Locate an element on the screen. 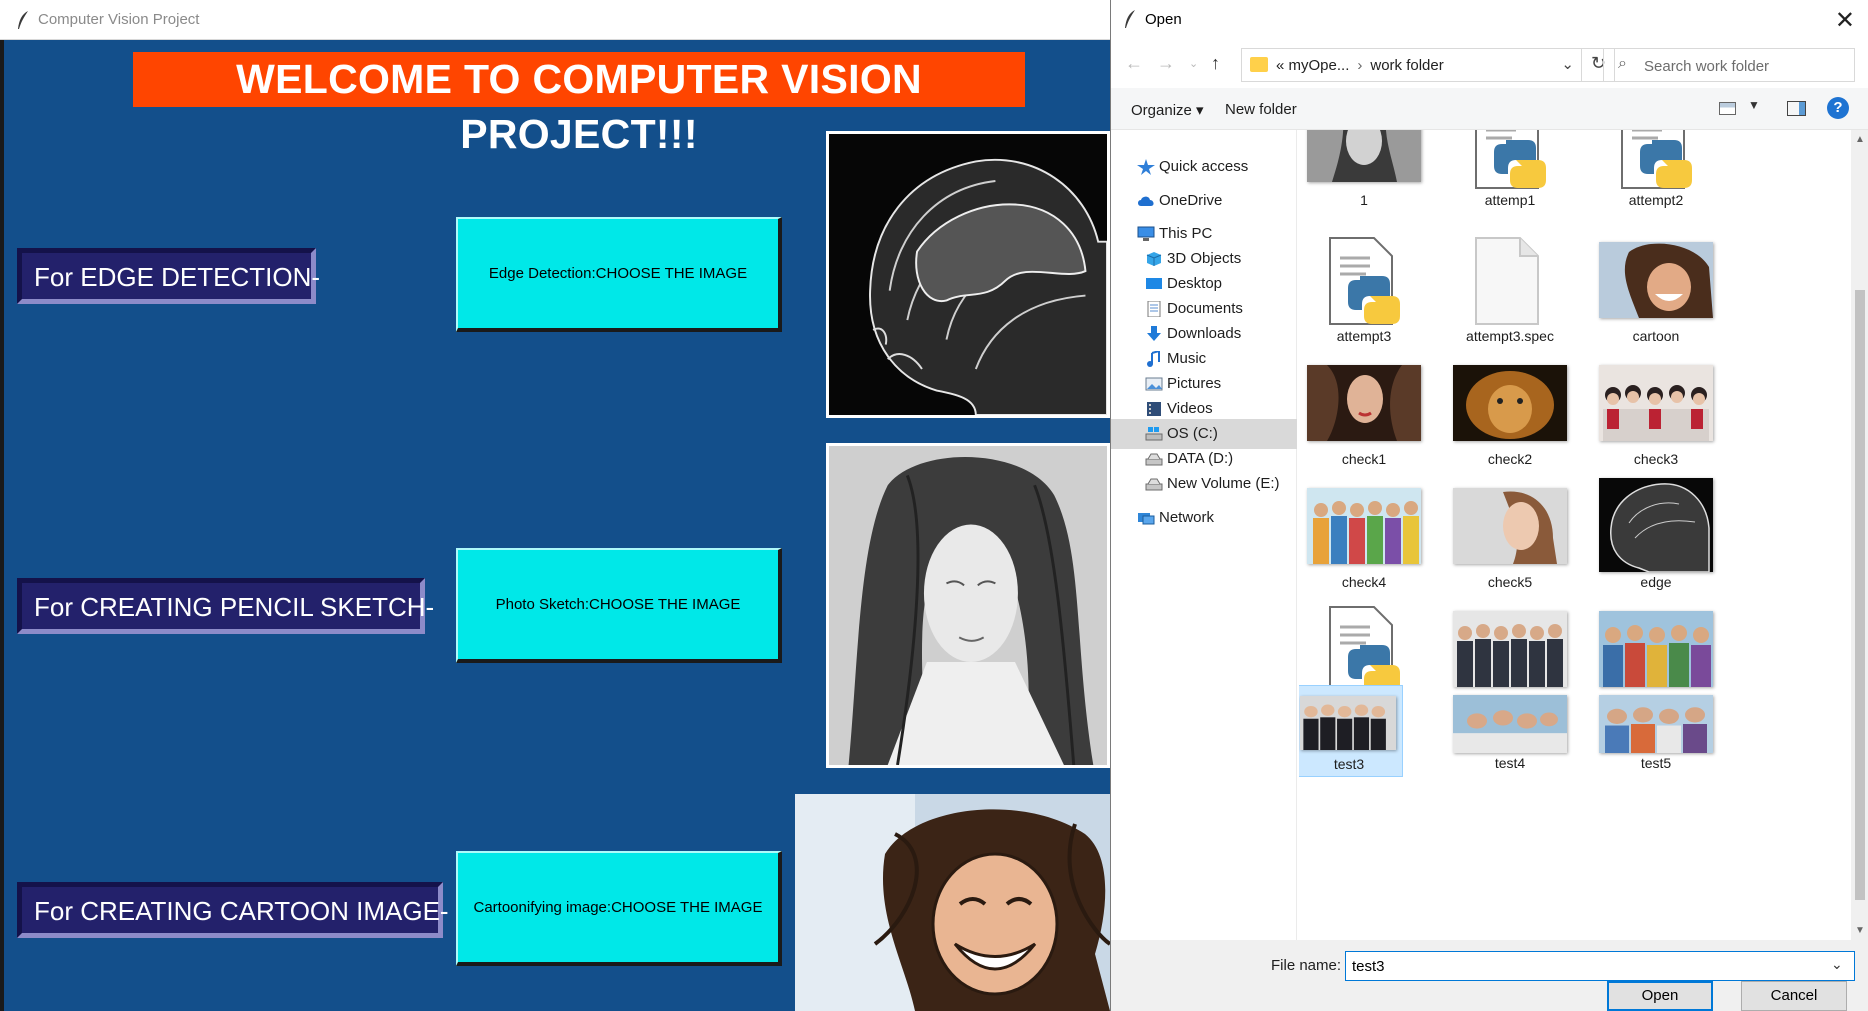 This screenshot has height=1011, width=1868. nav-item-label: Quick access is located at coordinates (1204, 166).